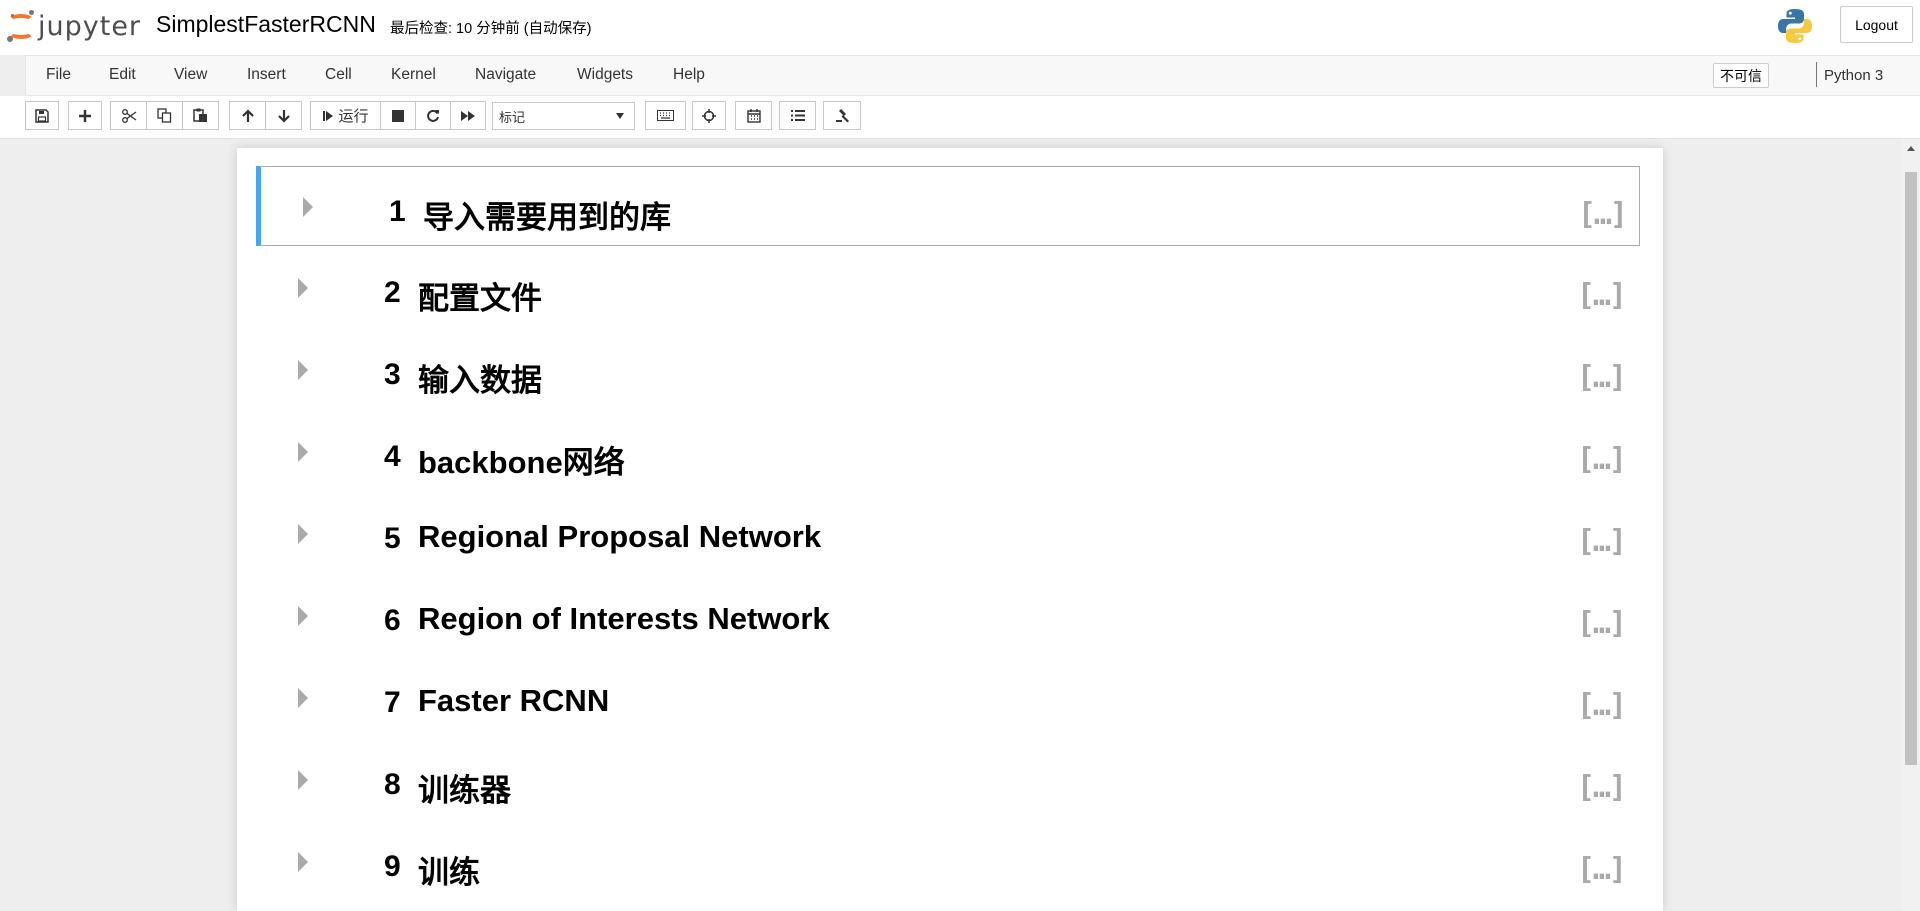 The image size is (1920, 911). I want to click on heading-cell: 9 训练 […], so click(948, 862).